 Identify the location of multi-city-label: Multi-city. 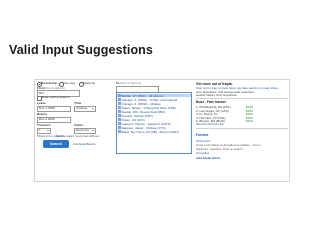
(89, 83).